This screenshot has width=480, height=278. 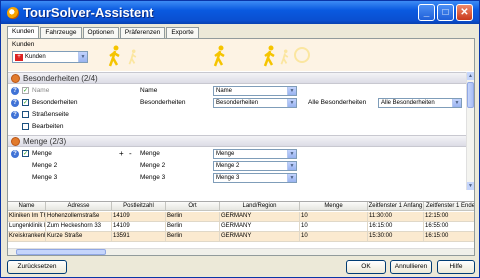 I want to click on row-label: Bearbeiten, so click(x=48, y=126).